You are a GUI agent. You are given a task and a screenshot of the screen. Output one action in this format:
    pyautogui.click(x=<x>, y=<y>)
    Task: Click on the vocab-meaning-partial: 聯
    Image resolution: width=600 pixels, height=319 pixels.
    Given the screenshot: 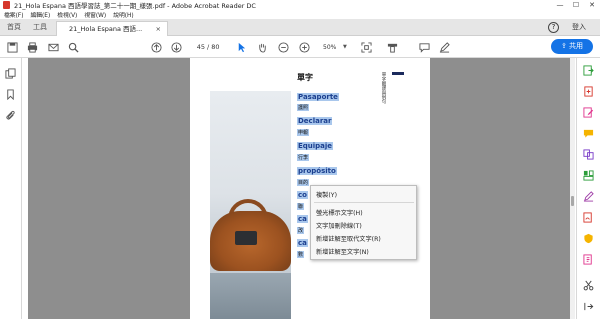 What is the action you would take?
    pyautogui.click(x=301, y=206)
    